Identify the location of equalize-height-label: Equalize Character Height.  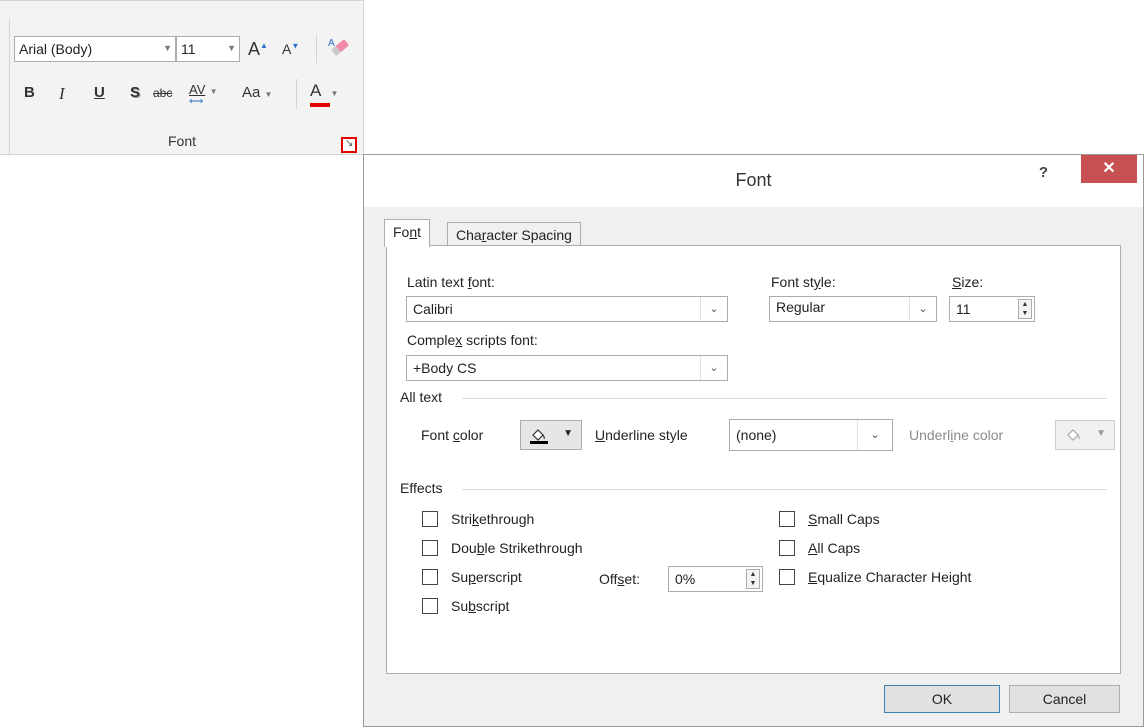
(889, 577).